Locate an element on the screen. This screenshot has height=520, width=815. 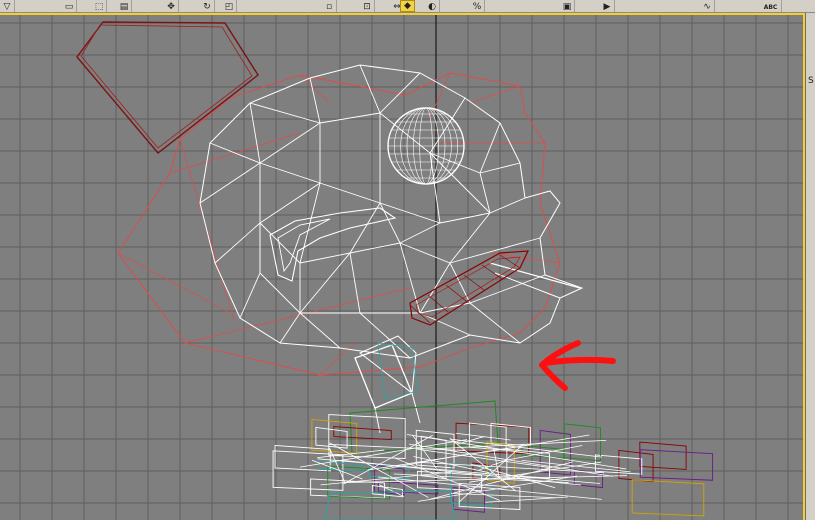
reference-coord-button: ▫ is located at coordinates (329, 6).